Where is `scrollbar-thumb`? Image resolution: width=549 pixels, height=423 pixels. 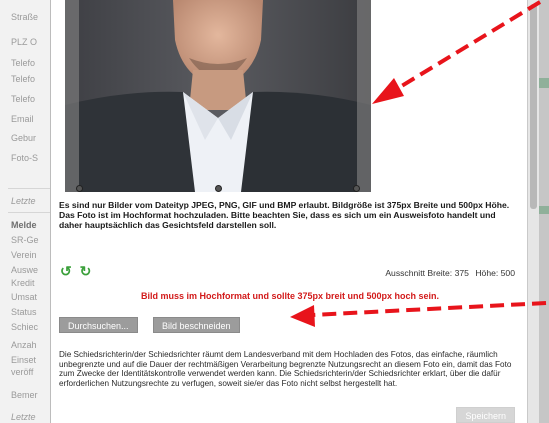
scrollbar-thumb is located at coordinates (533, 106).